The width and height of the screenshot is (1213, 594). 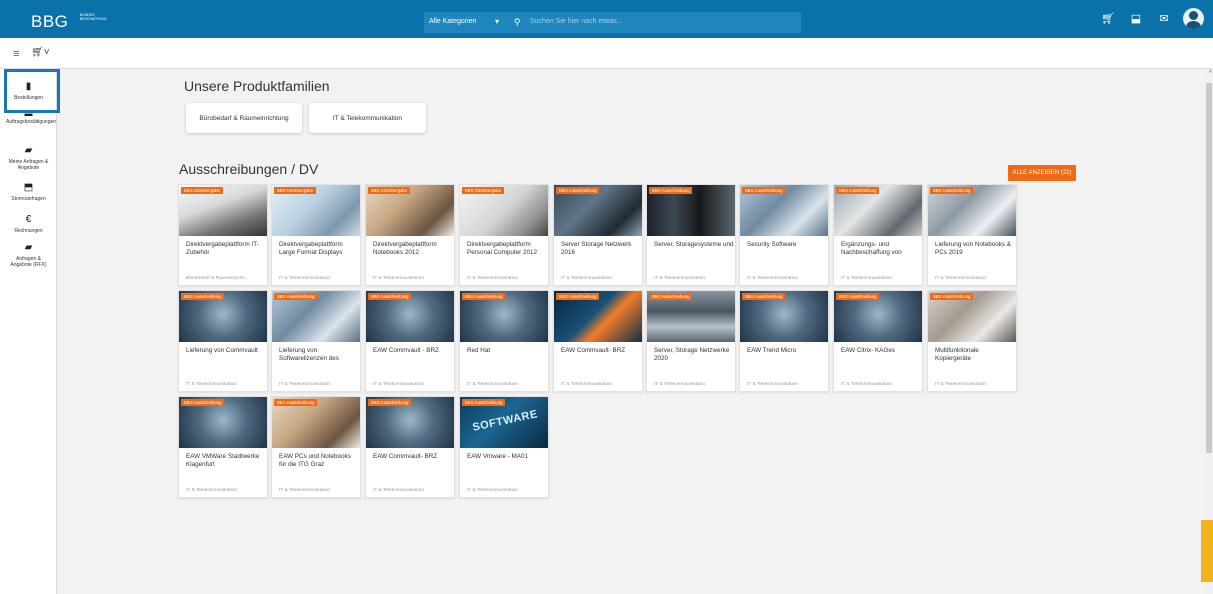 What do you see at coordinates (868, 350) in the screenshot?
I see `card-title: EAW Citrix- KAGes` at bounding box center [868, 350].